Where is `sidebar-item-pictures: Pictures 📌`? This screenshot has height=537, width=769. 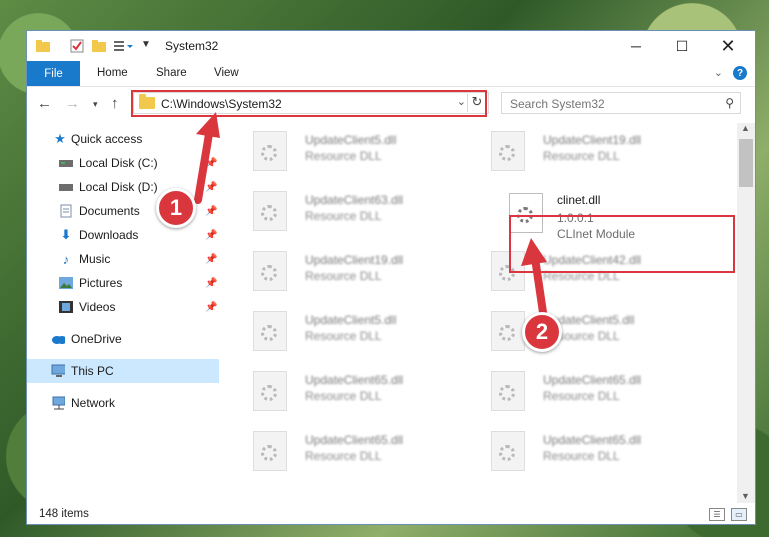
sidebar-item-pictures: Pictures 📌 is located at coordinates (123, 283).